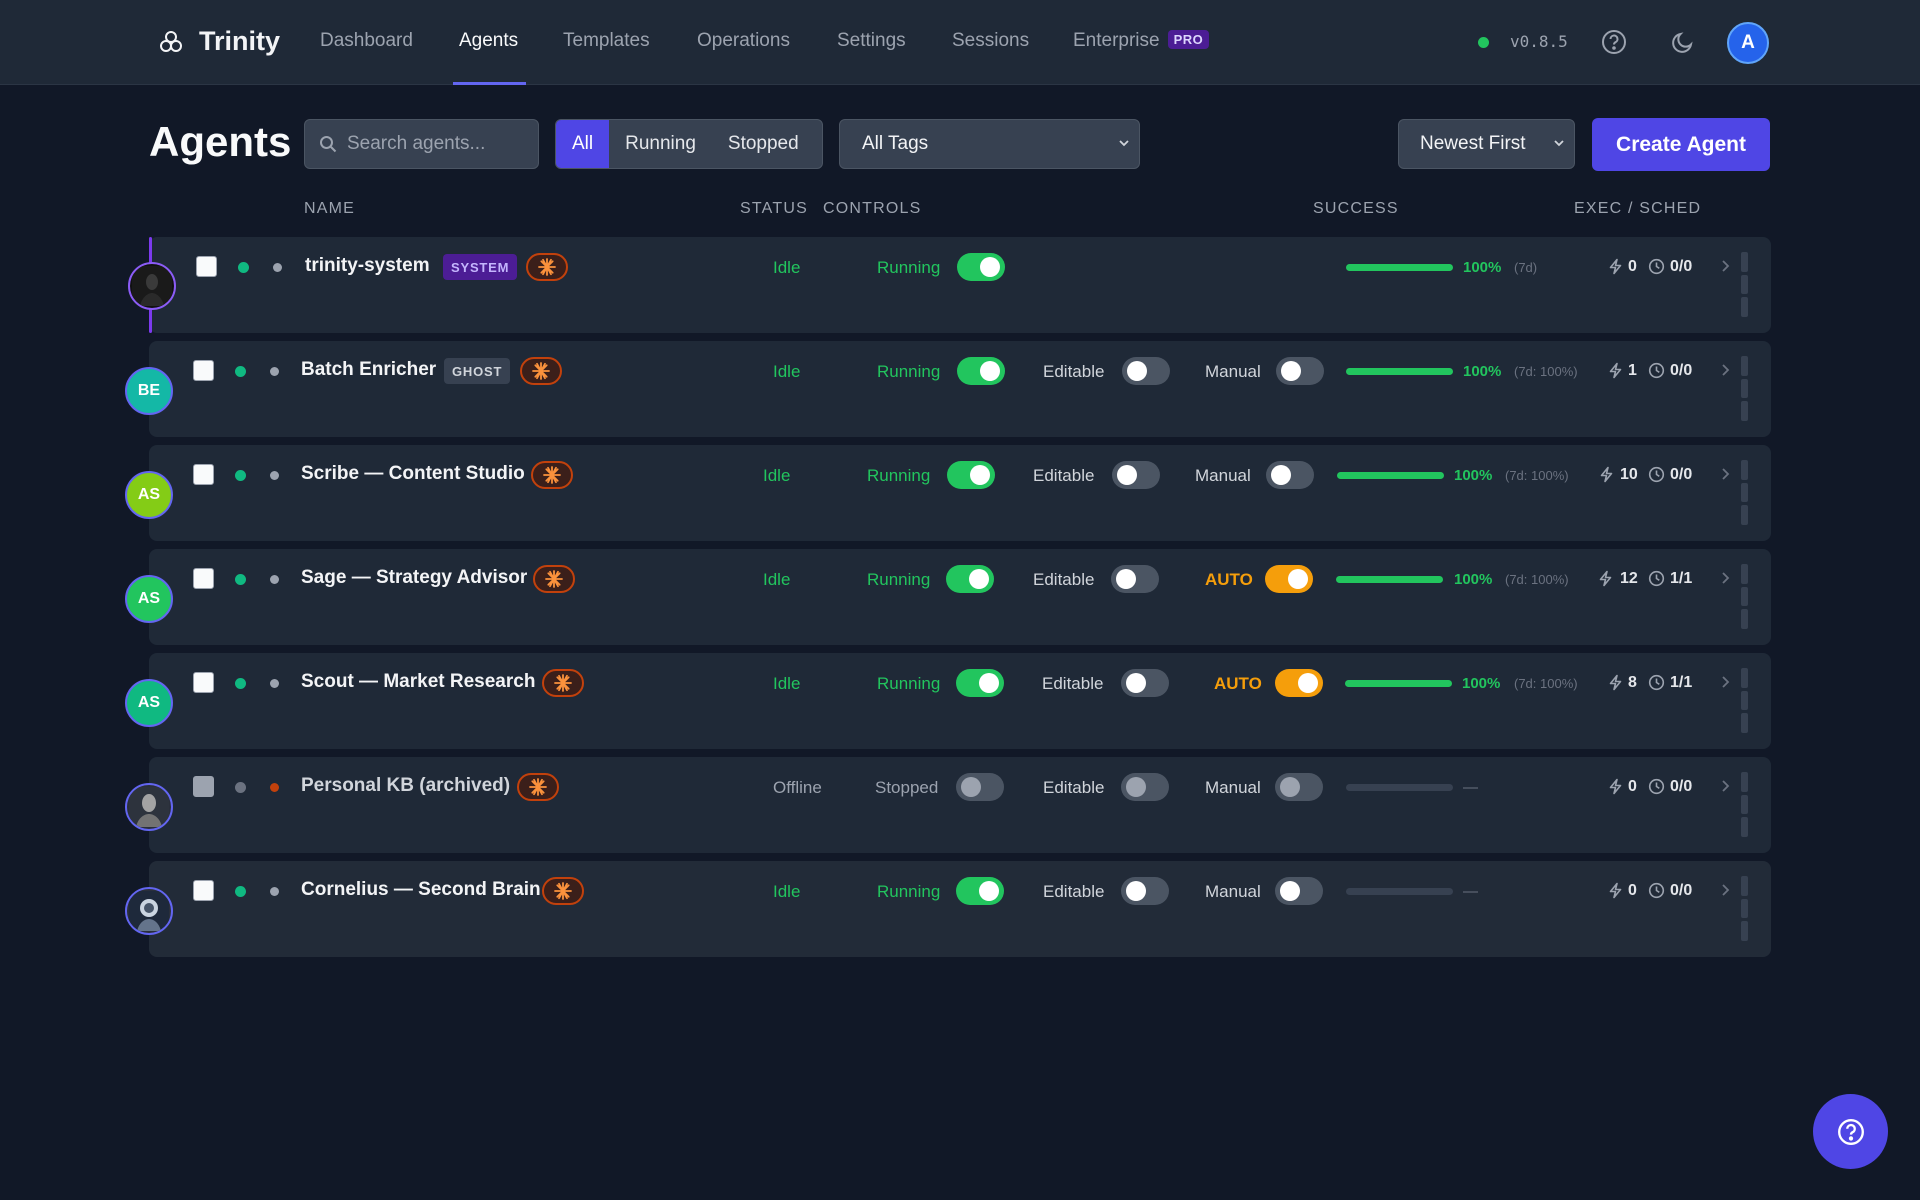 This screenshot has height=1200, width=1920. What do you see at coordinates (1681, 144) in the screenshot?
I see `create-agent-button: Create Agent` at bounding box center [1681, 144].